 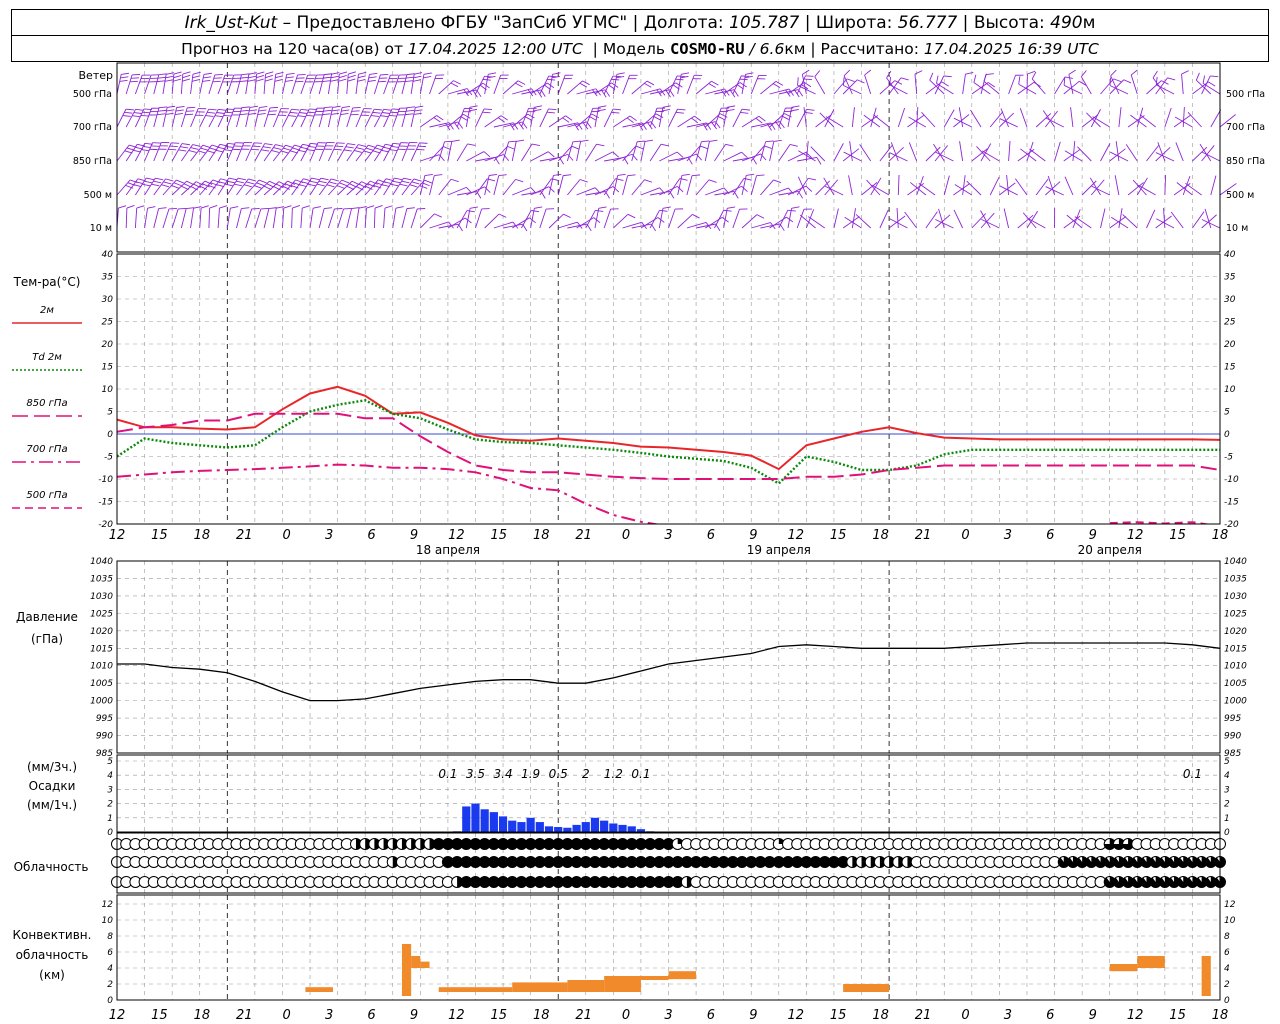 What do you see at coordinates (1227, 937) in the screenshot?
I see `conv-tick-label-right: 8` at bounding box center [1227, 937].